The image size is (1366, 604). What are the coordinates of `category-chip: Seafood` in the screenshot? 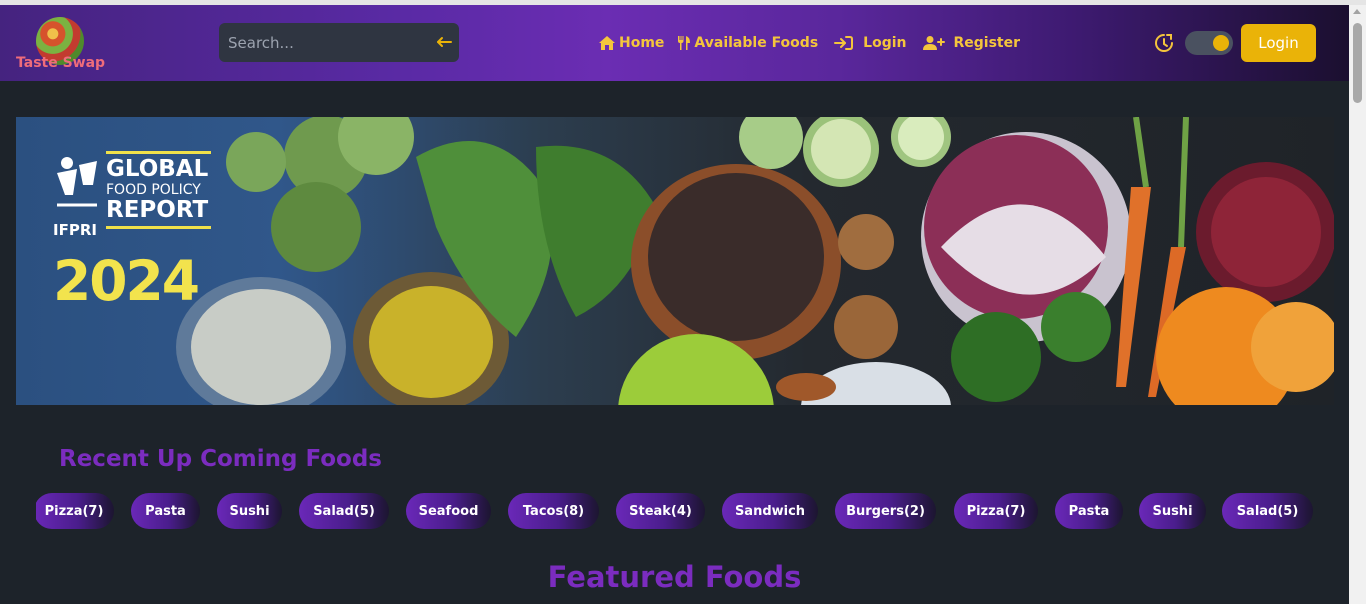 It's located at (448, 511).